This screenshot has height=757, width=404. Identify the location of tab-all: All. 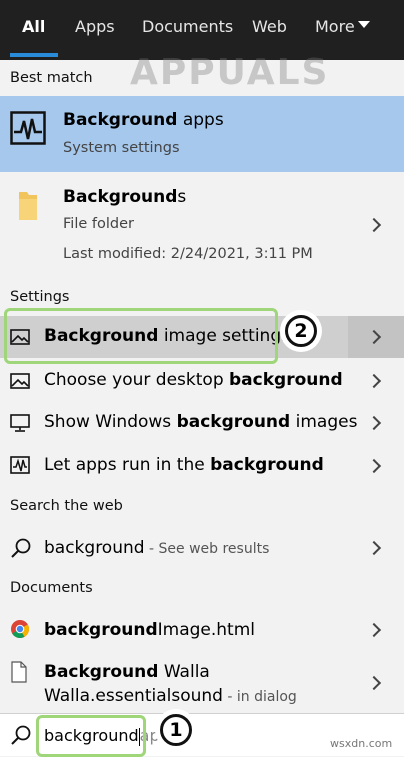
(33, 28).